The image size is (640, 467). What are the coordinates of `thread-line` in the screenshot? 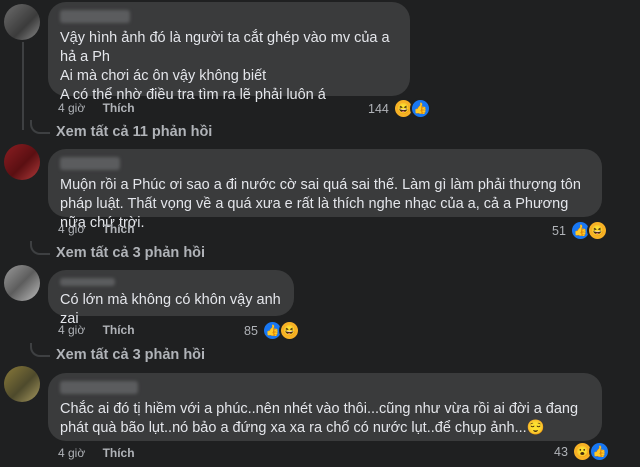 It's located at (23, 86).